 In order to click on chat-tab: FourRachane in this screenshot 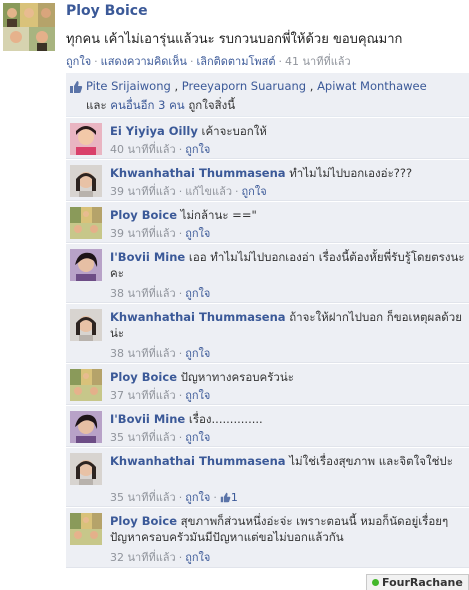, I will do `click(417, 582)`.